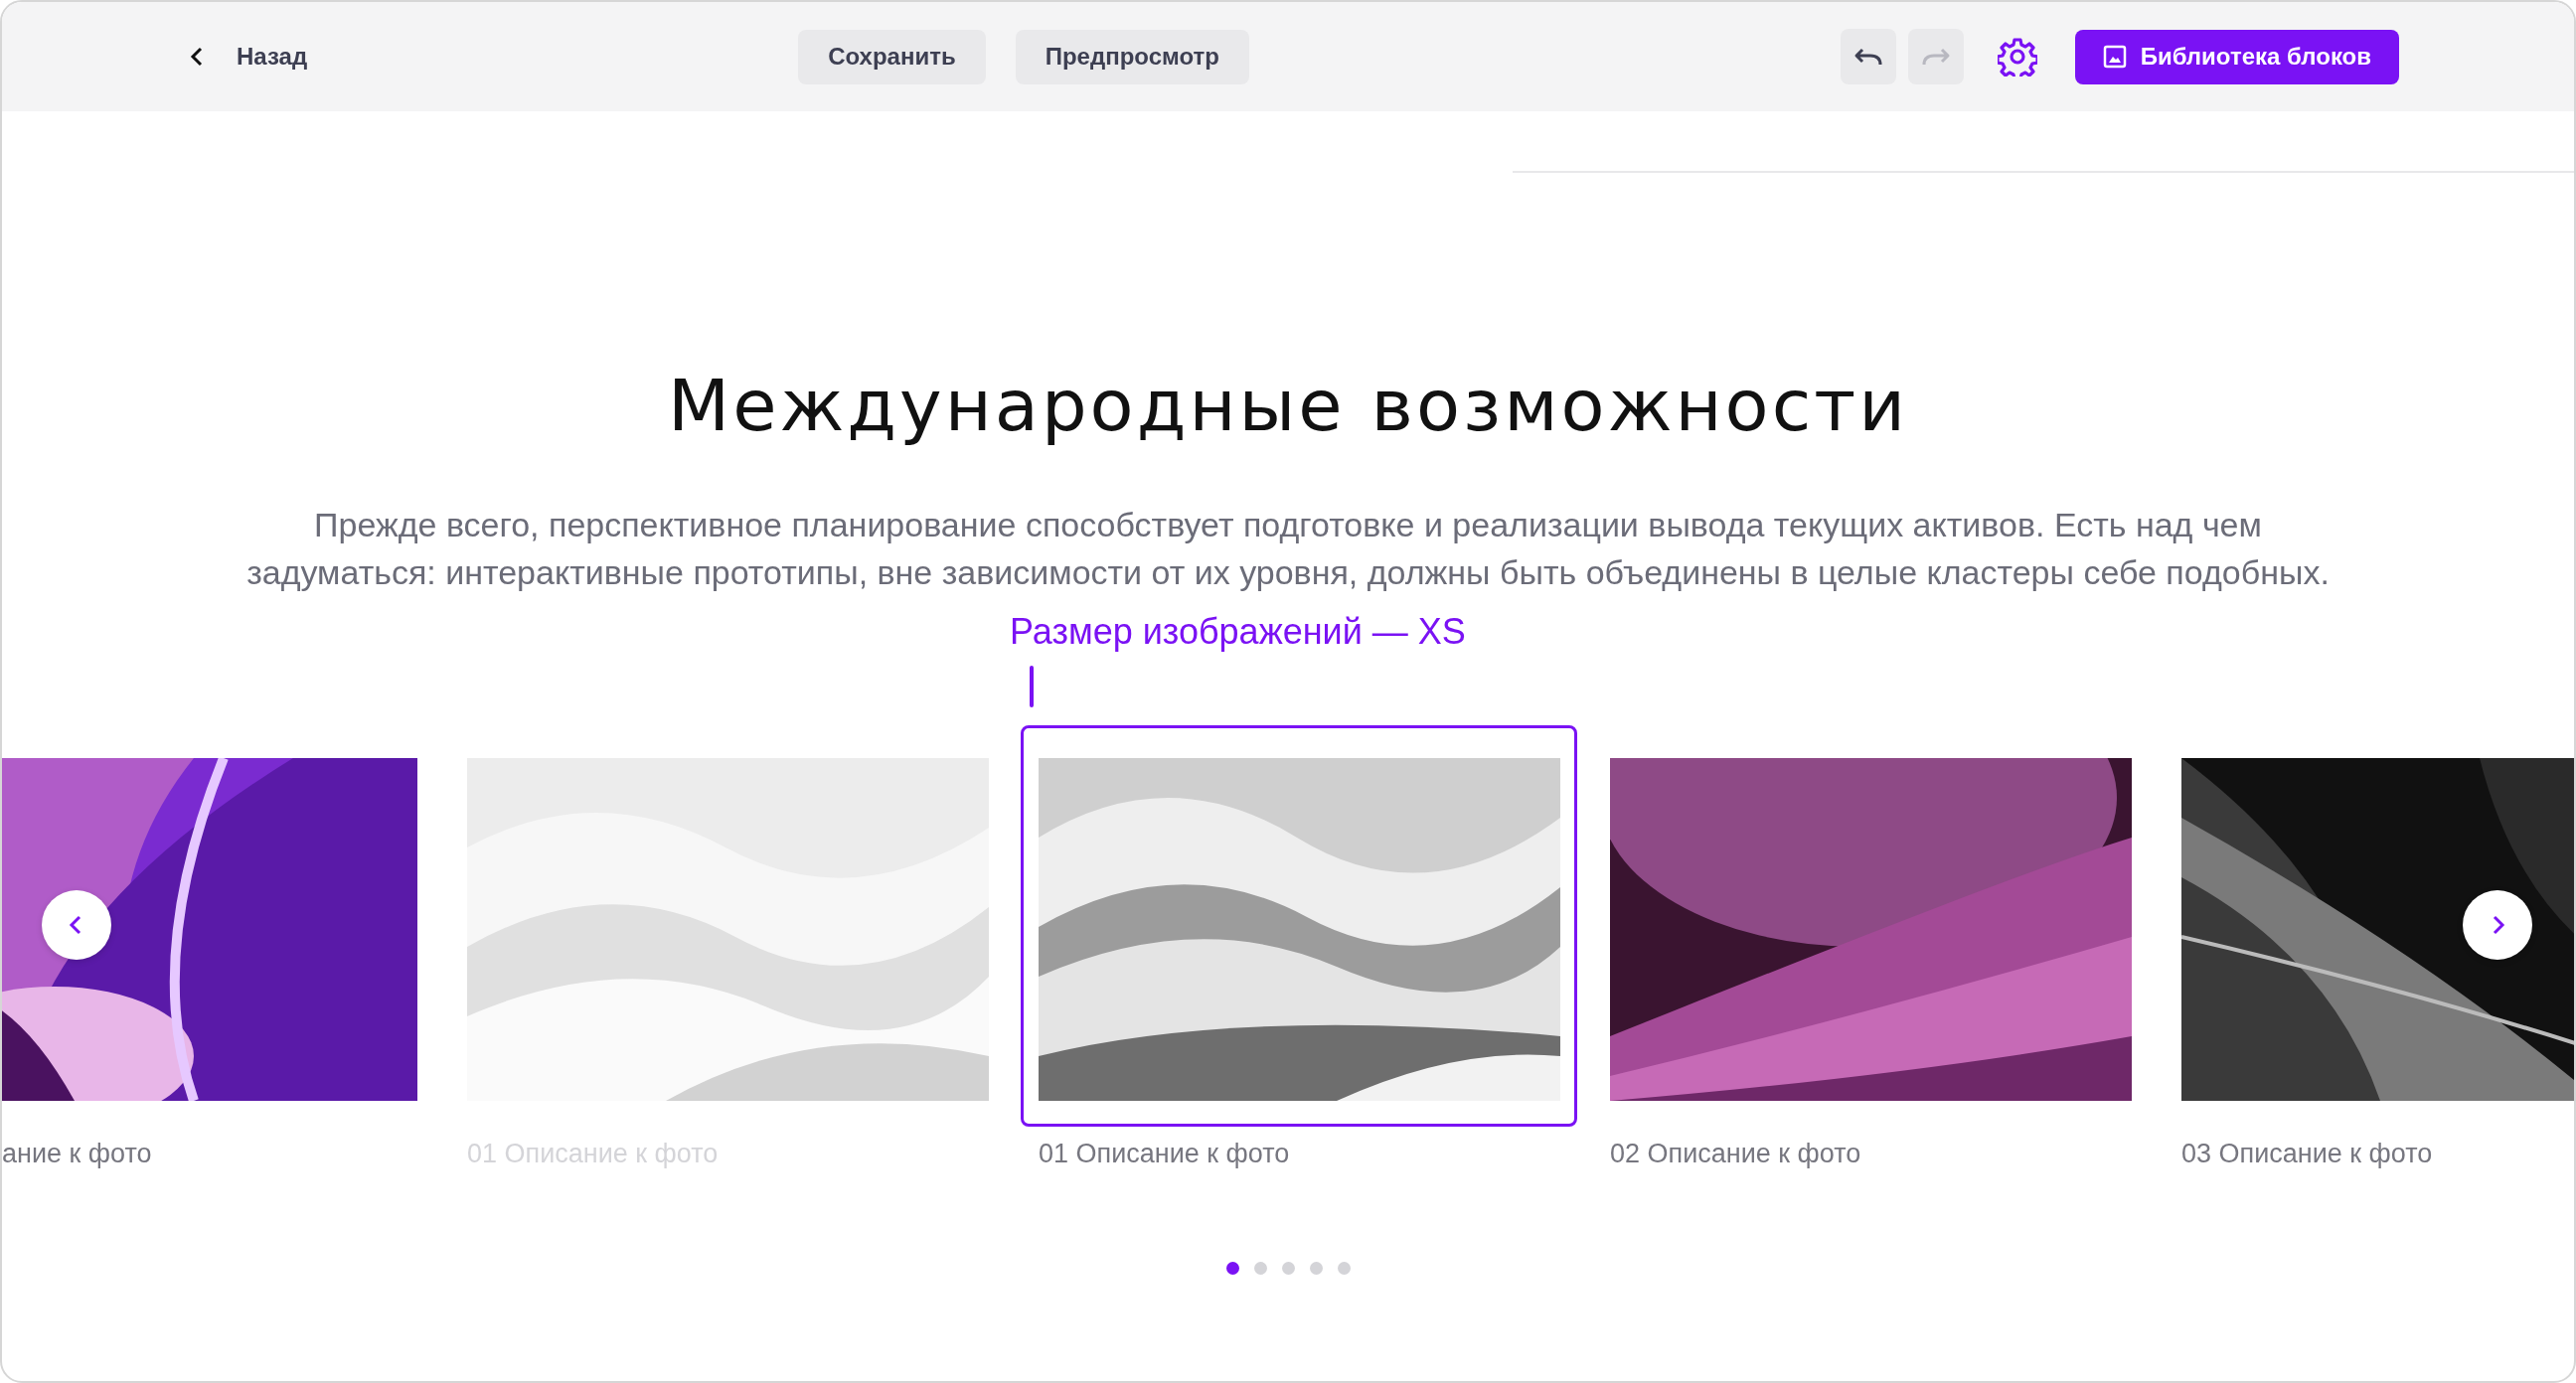 The image size is (2576, 1383). I want to click on back-button: Назад, so click(247, 57).